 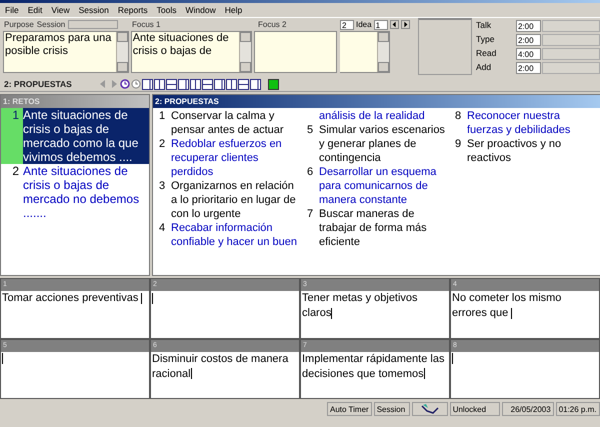 What do you see at coordinates (507, 306) in the screenshot?
I see `cell-text: No cometer los mismo errores que` at bounding box center [507, 306].